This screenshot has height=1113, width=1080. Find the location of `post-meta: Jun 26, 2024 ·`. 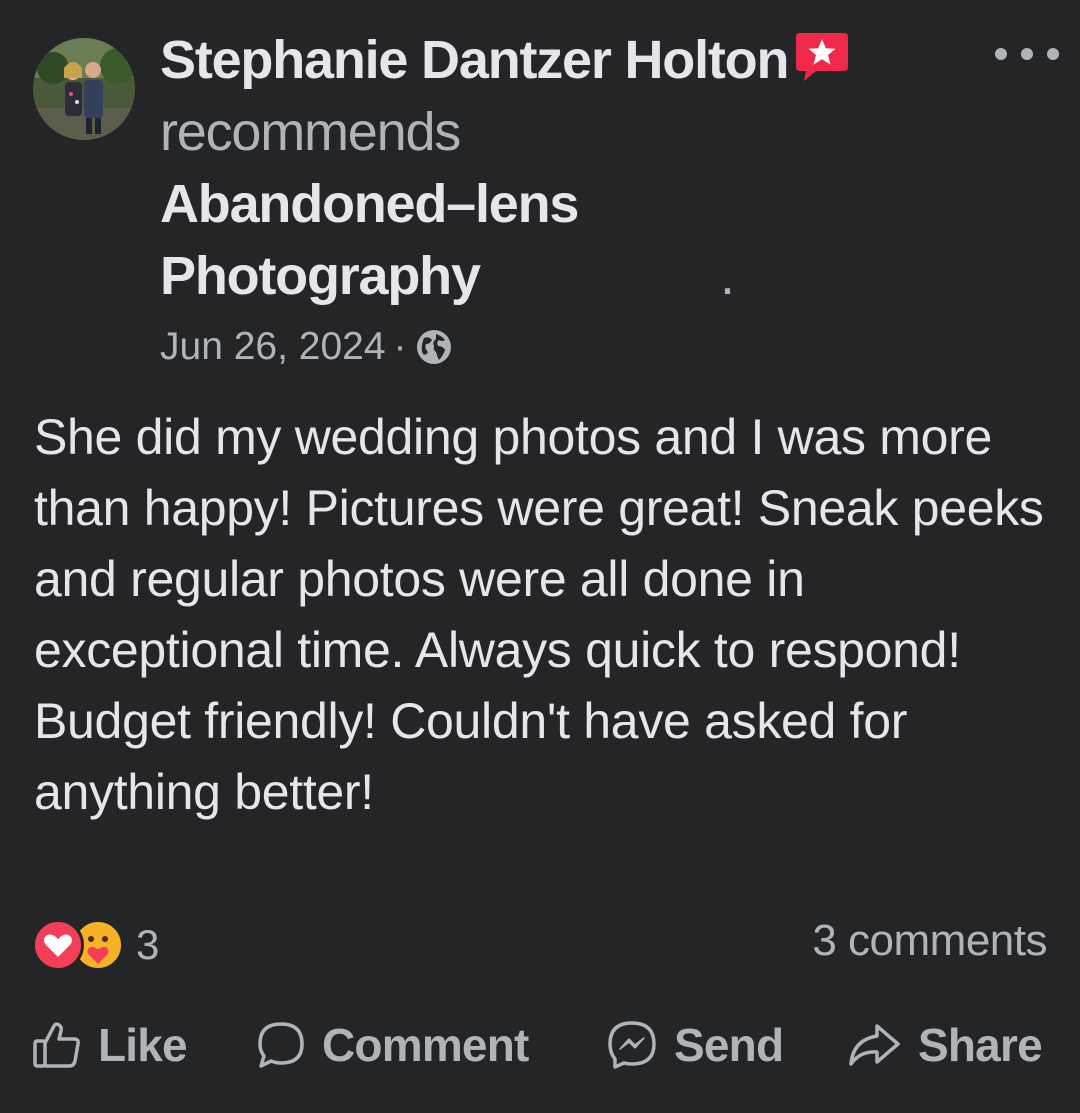

post-meta: Jun 26, 2024 · is located at coordinates (306, 347).